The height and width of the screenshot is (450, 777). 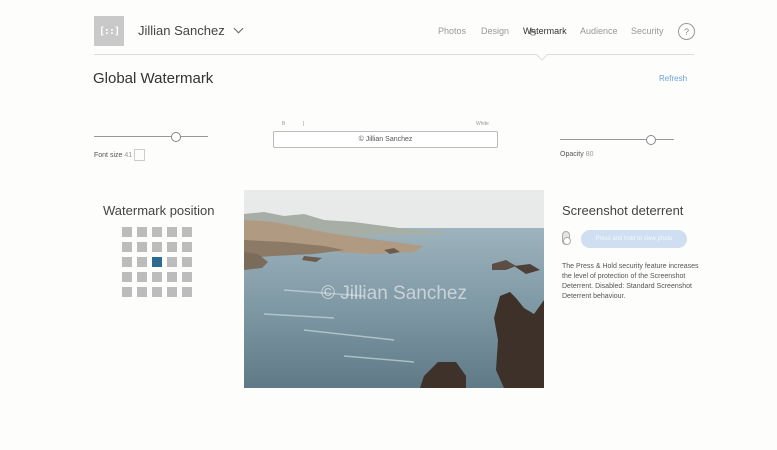 I want to click on font-size-slider-thumb, so click(x=176, y=136).